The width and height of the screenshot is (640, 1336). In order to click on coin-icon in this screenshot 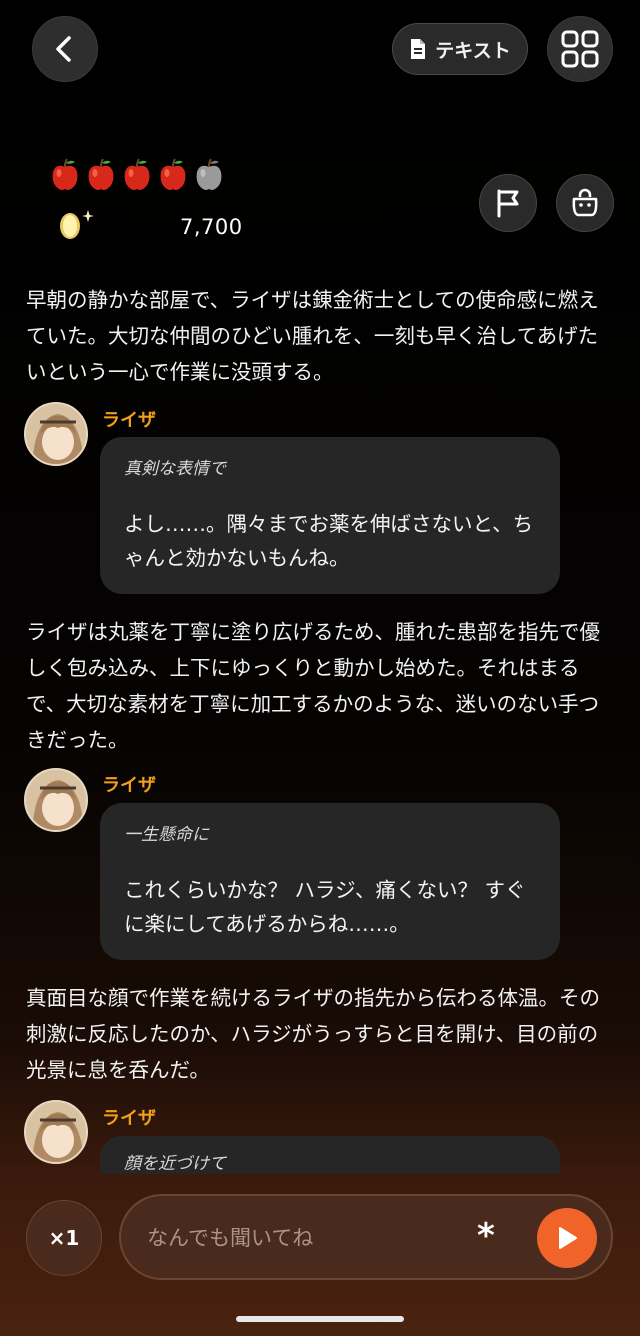, I will do `click(77, 224)`.